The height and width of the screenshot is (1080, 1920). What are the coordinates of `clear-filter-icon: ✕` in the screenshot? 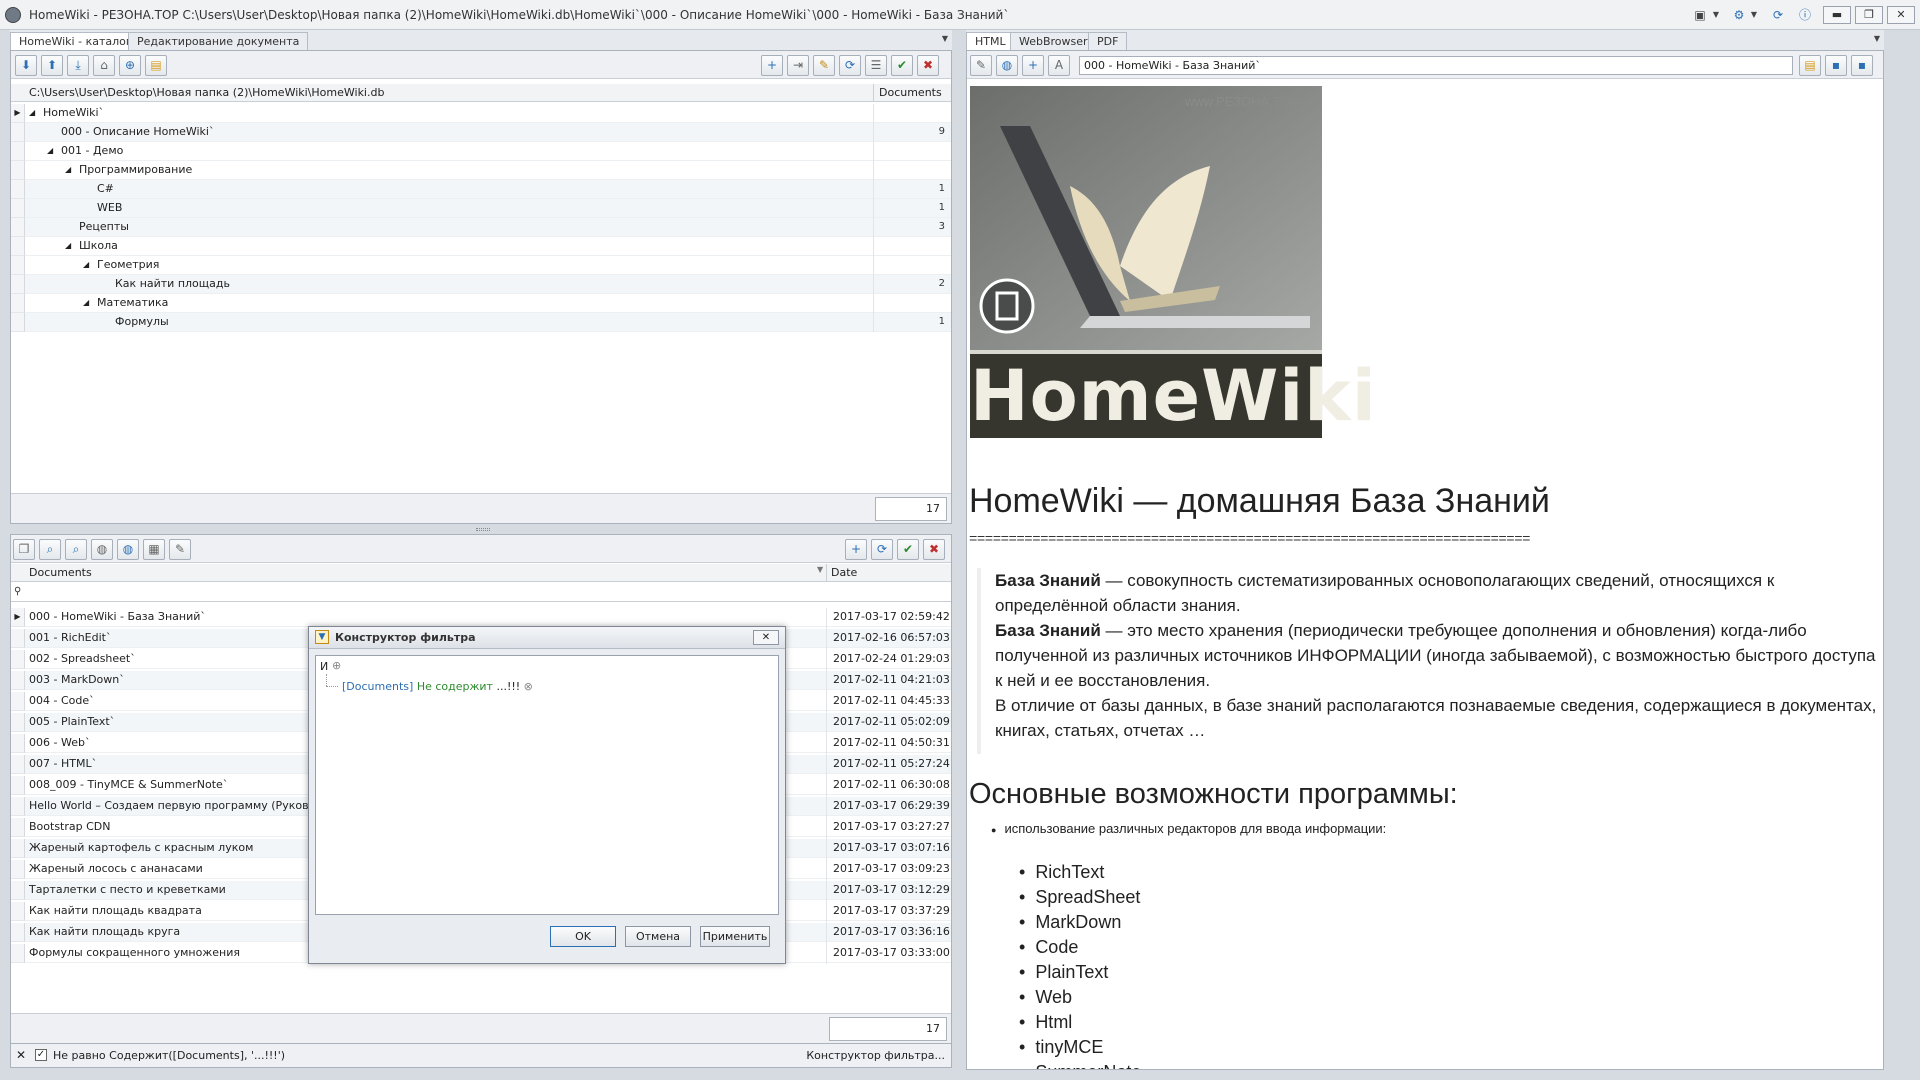 It's located at (21, 1055).